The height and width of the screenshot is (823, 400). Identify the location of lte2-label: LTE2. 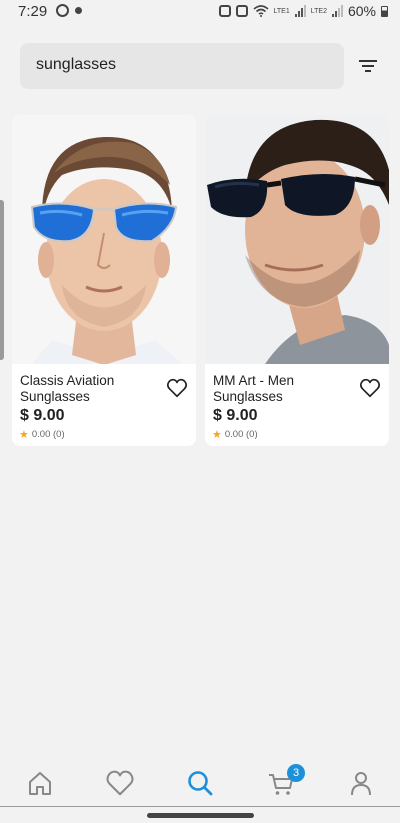
(318, 11).